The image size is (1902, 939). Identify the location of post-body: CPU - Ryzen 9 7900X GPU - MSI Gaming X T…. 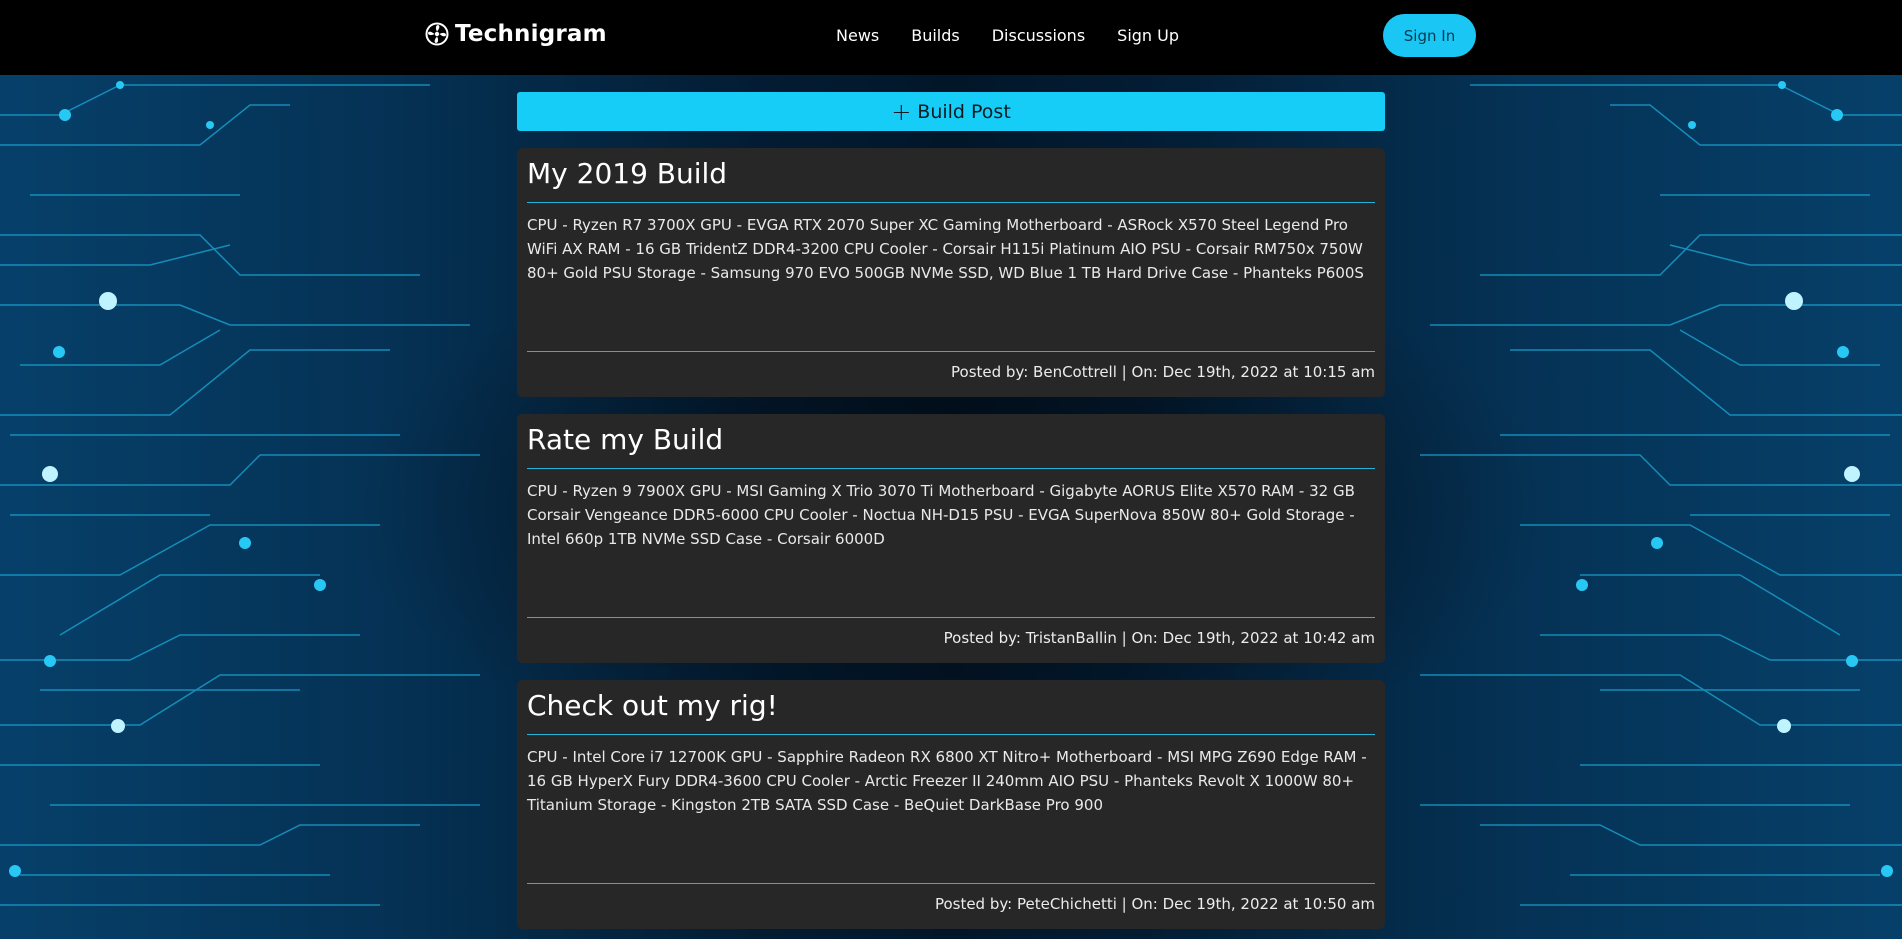
(941, 515).